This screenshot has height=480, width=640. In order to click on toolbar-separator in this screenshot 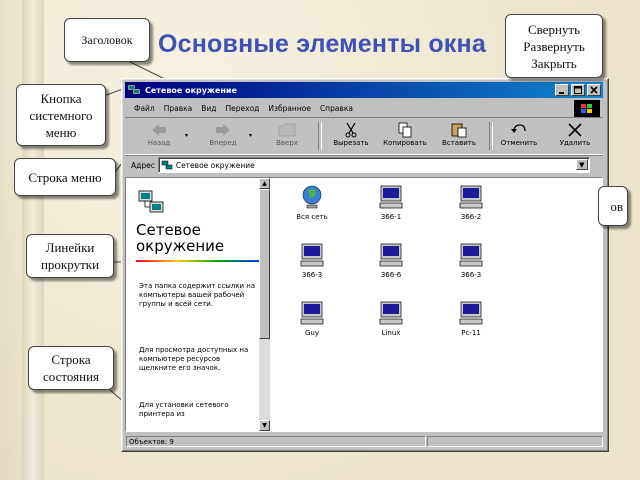, I will do `click(320, 136)`.